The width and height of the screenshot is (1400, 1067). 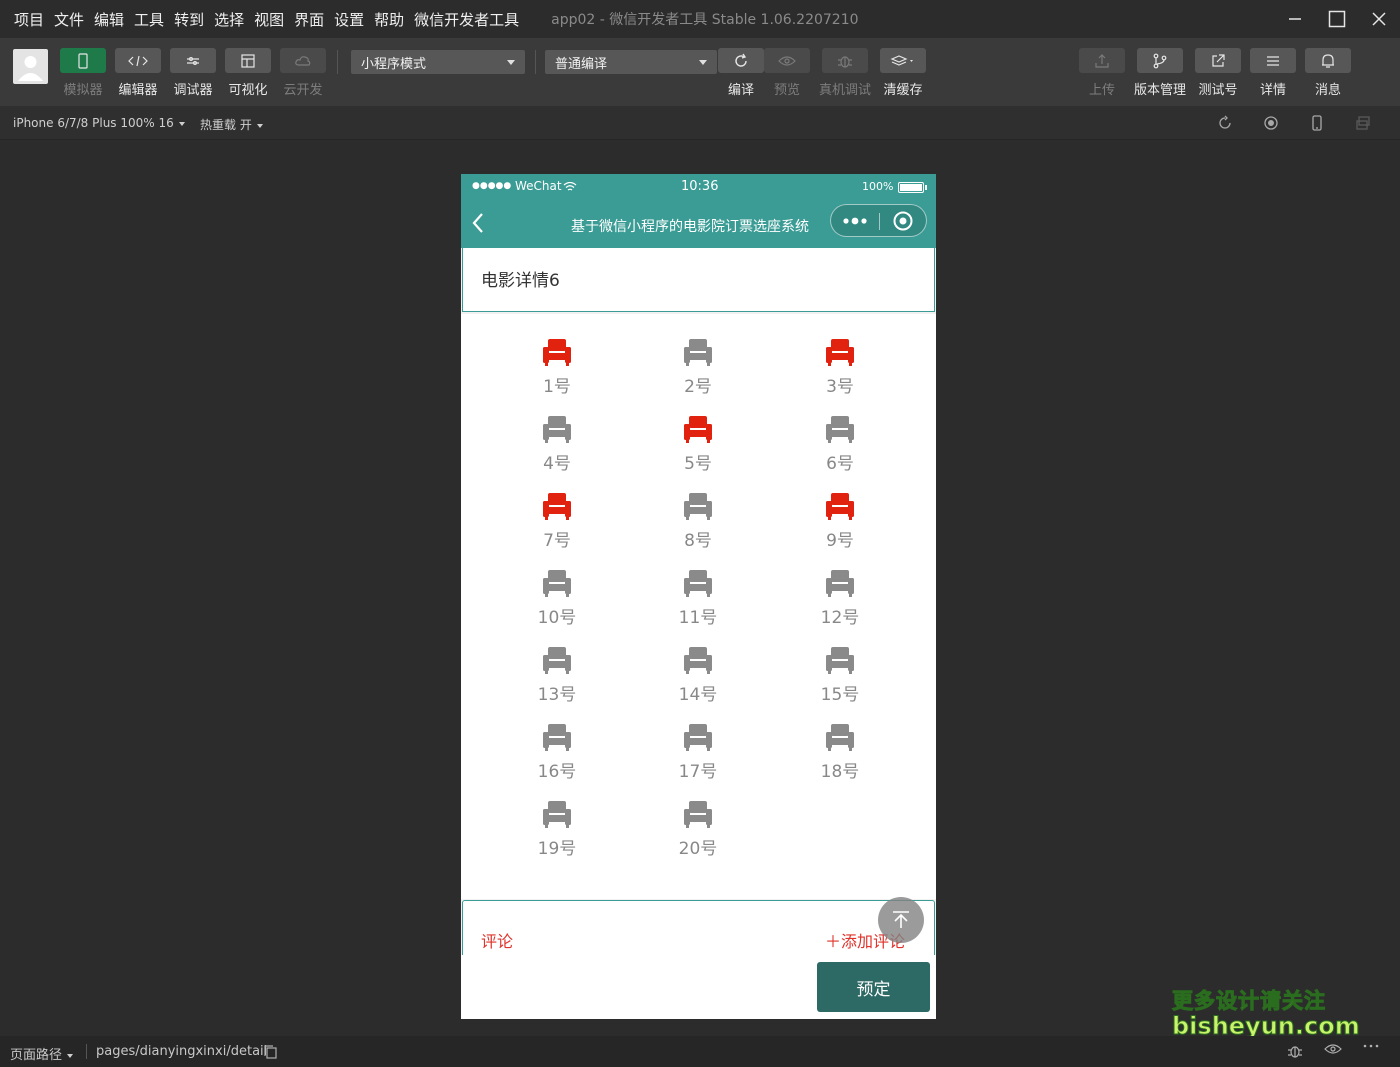 What do you see at coordinates (840, 371) in the screenshot?
I see `seat-3: 3号` at bounding box center [840, 371].